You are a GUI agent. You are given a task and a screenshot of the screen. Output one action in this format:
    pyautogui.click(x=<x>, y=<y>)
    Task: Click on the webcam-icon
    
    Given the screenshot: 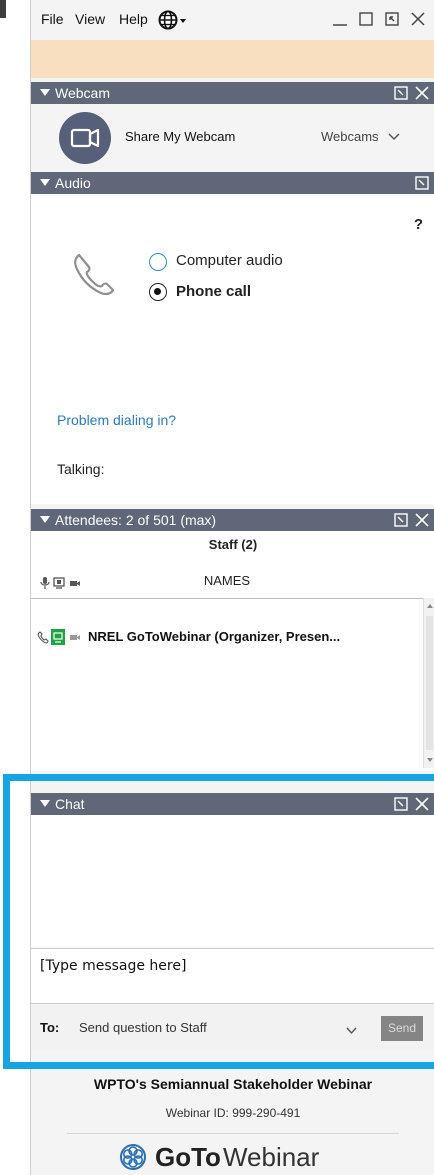 What is the action you would take?
    pyautogui.click(x=85, y=138)
    